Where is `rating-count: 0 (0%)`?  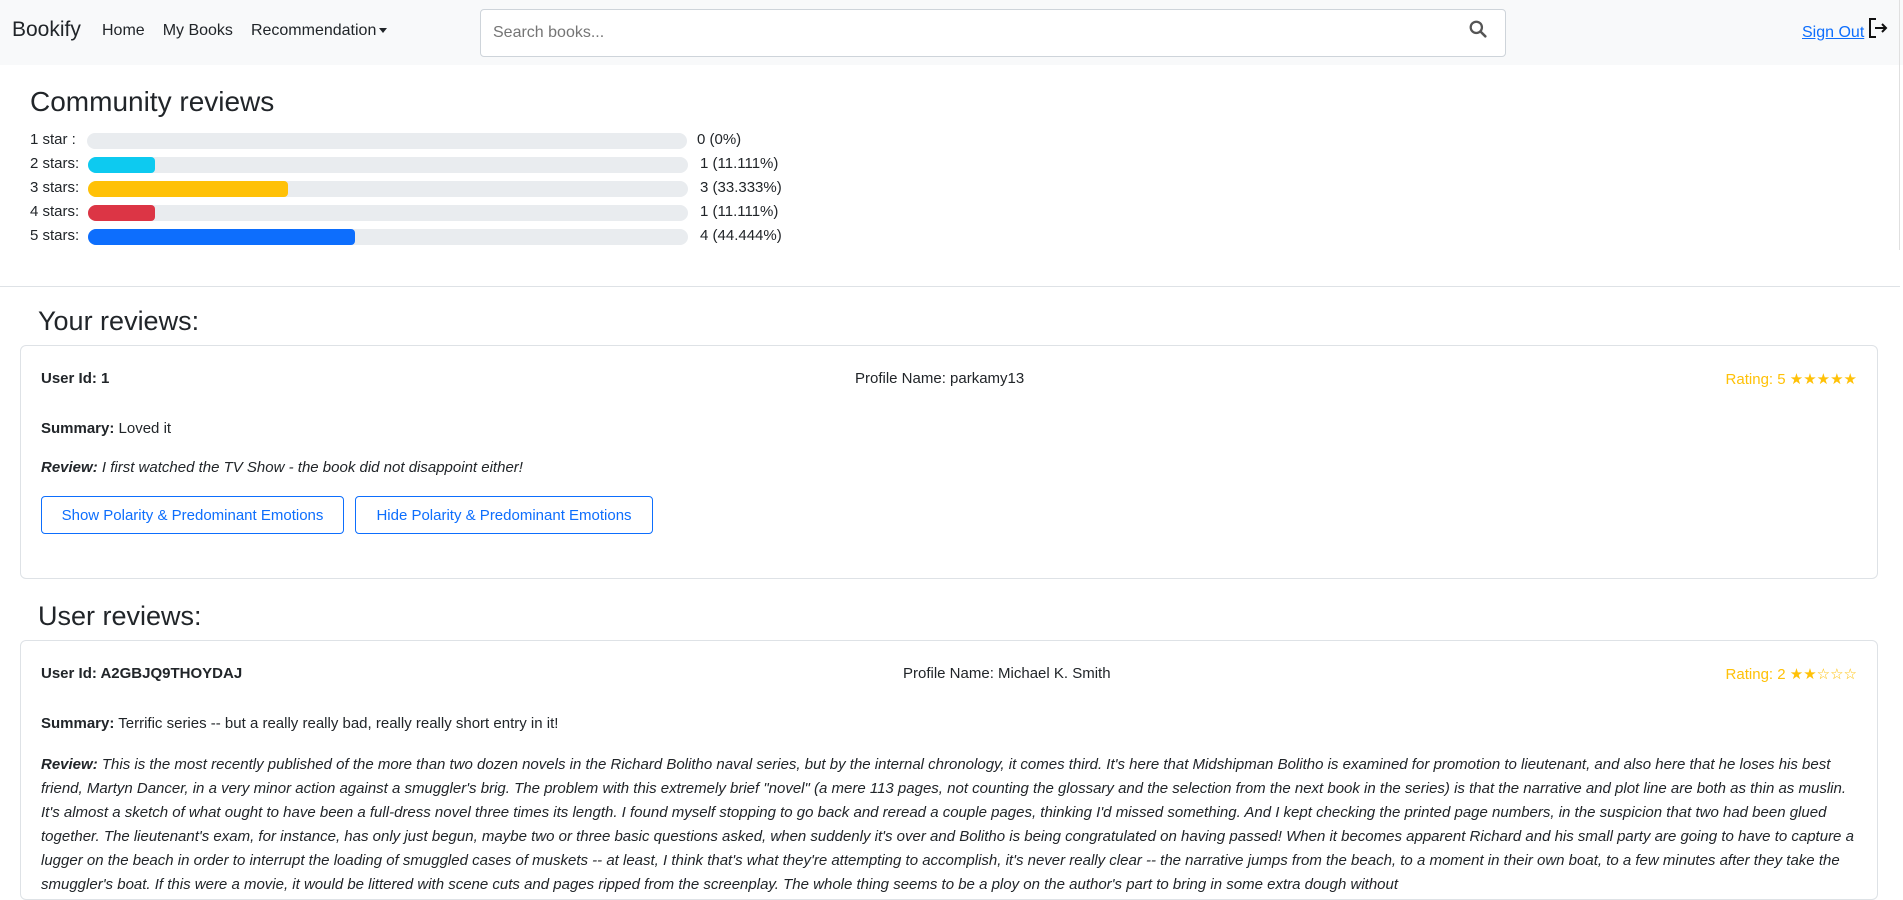
rating-count: 0 (0%) is located at coordinates (719, 139).